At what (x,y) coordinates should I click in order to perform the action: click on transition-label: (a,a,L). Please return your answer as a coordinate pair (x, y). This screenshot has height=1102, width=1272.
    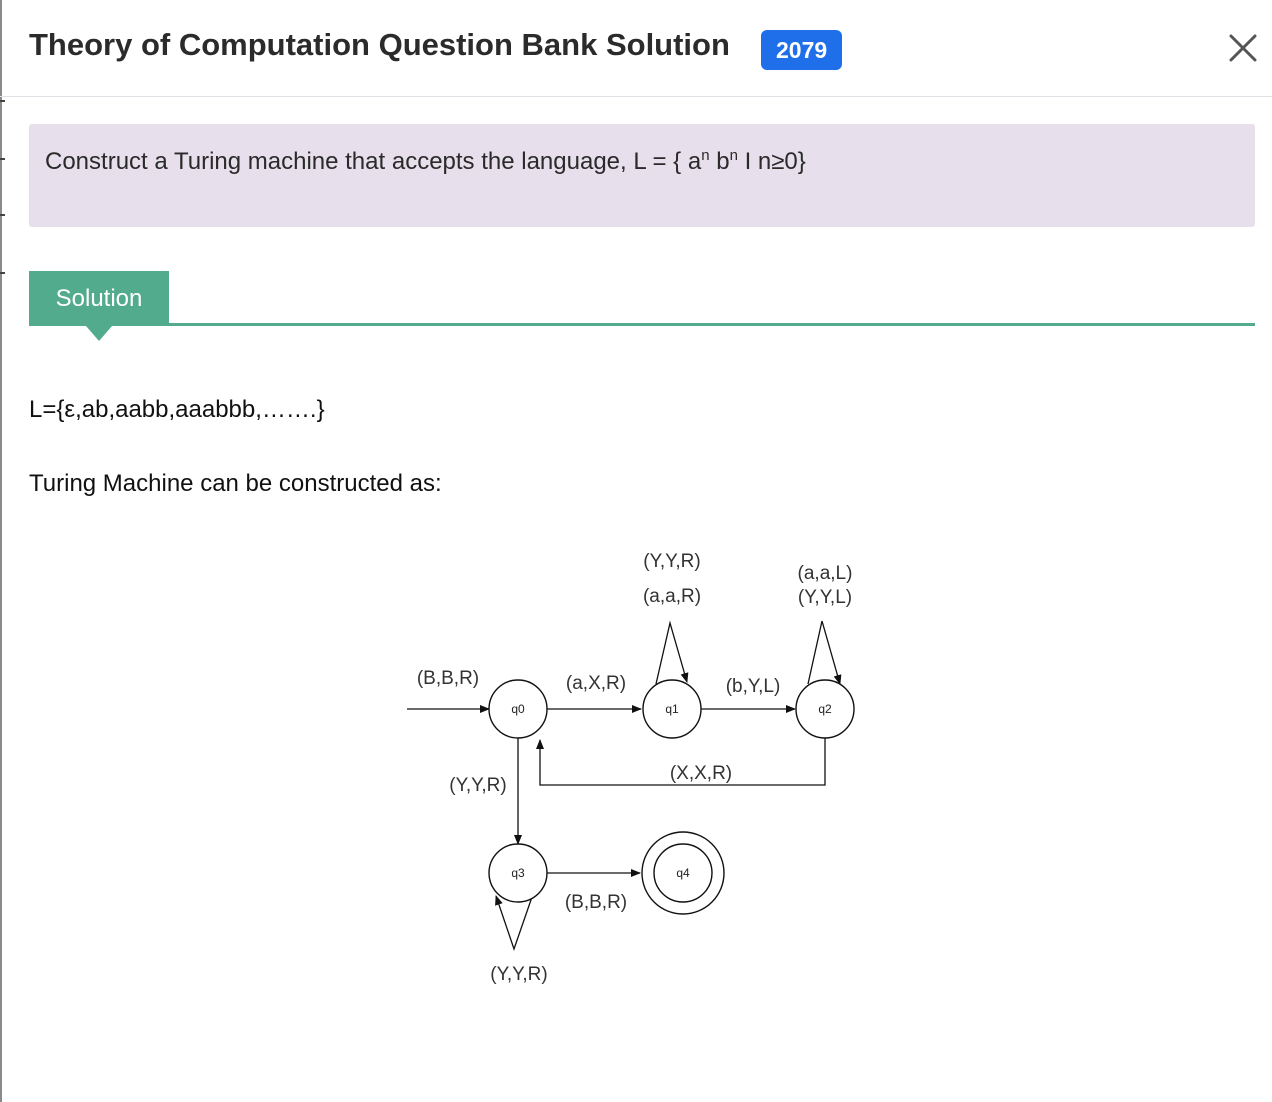
    Looking at the image, I should click on (825, 573).